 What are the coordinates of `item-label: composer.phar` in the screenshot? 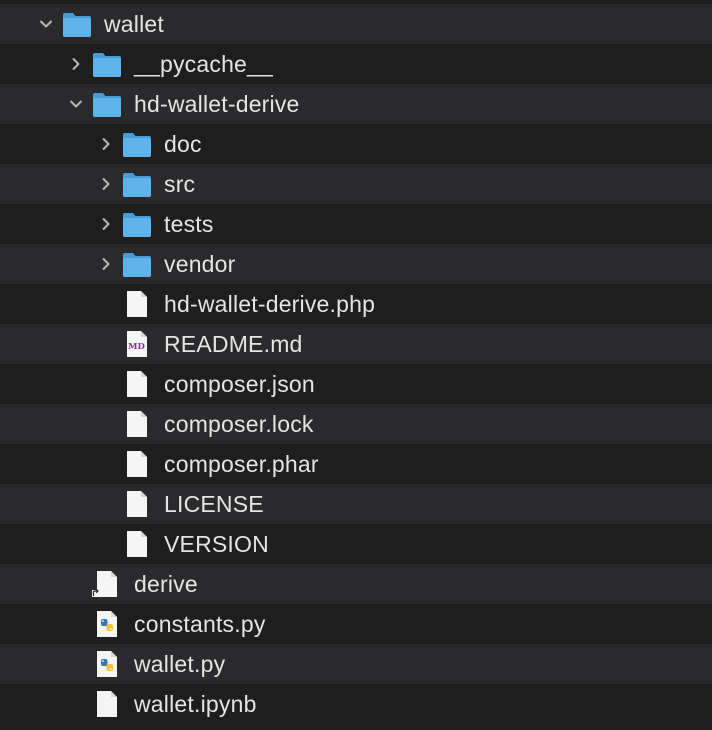 It's located at (241, 464).